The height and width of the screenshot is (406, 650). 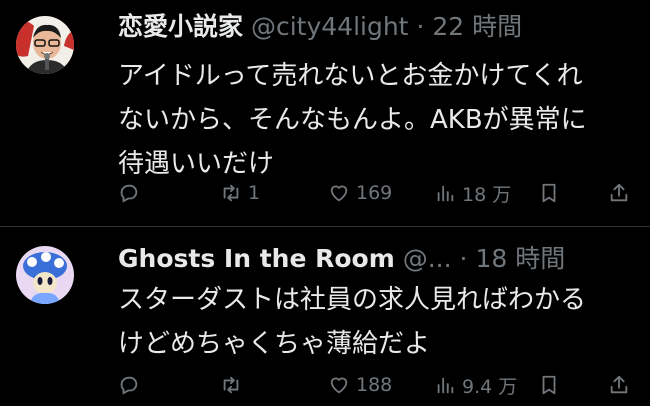 I want to click on divider, so click(x=325, y=226).